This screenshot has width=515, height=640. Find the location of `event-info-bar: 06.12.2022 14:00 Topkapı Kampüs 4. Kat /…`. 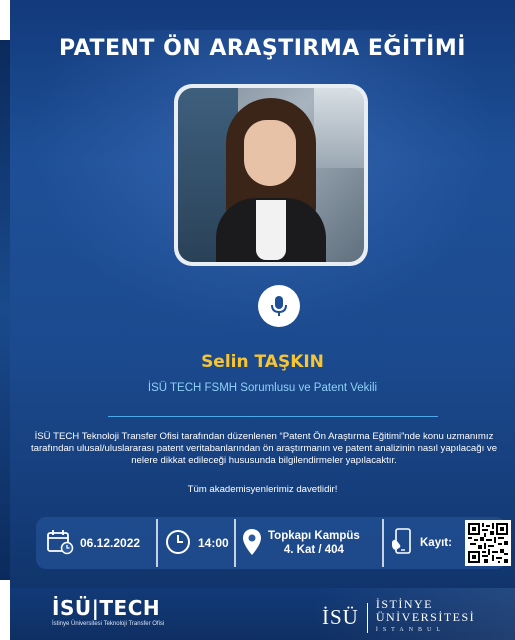

event-info-bar: 06.12.2022 14:00 Topkapı Kampüs 4. Kat /… is located at coordinates (273, 543).